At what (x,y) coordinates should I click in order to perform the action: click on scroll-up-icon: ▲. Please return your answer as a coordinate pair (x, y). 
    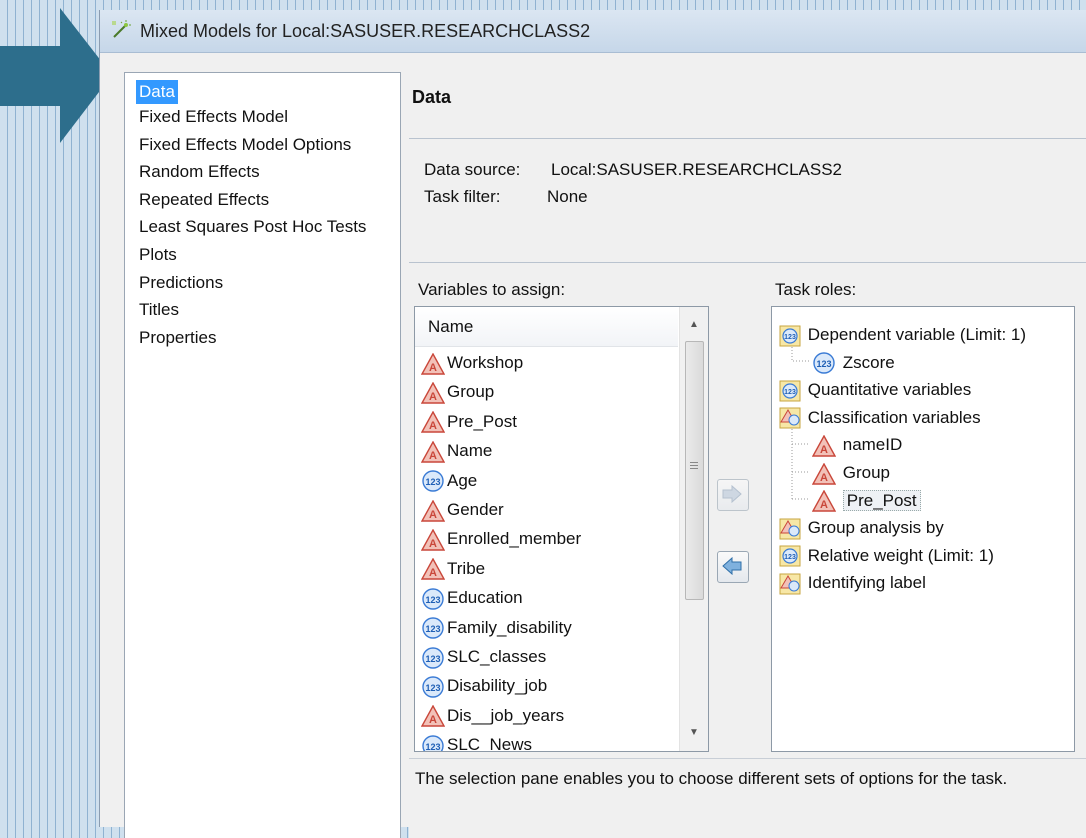
    Looking at the image, I should click on (694, 324).